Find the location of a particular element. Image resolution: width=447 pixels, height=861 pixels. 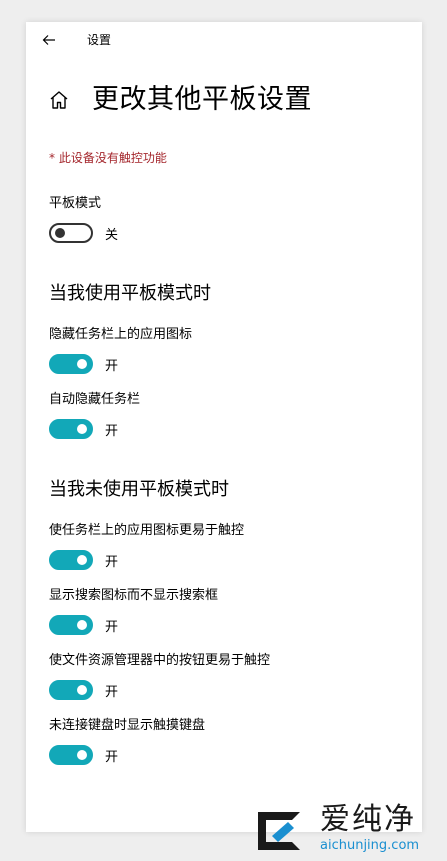

toggle-state-text: 关 is located at coordinates (112, 235).